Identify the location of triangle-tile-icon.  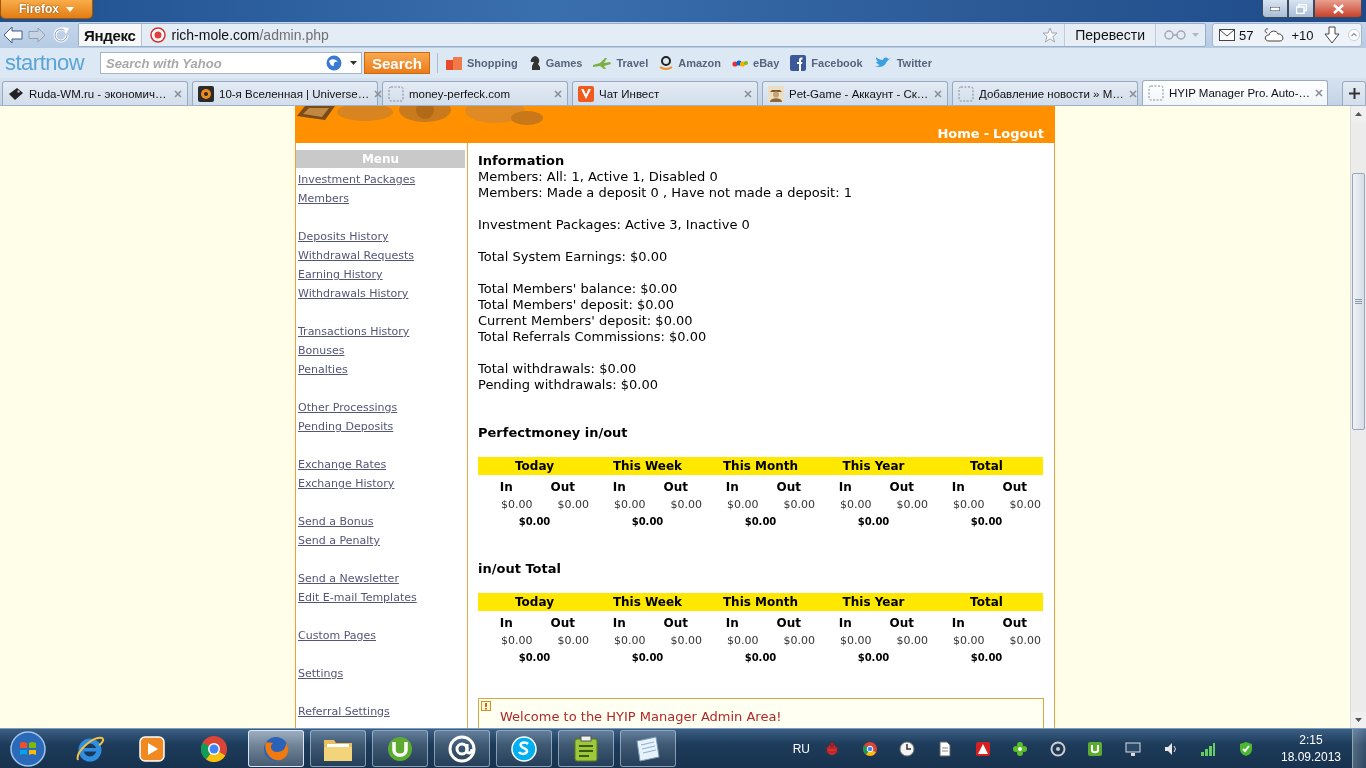
(982, 748).